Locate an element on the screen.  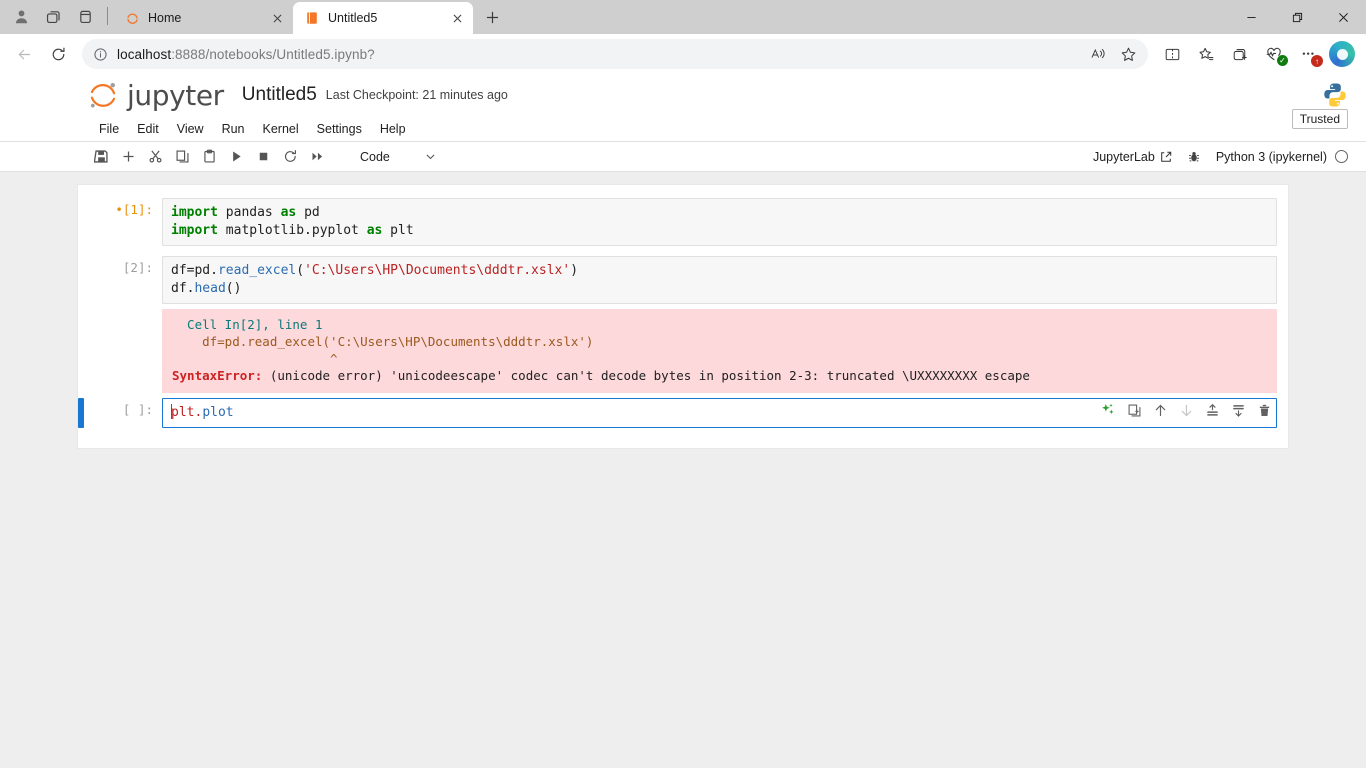
move-cell-up-icon is located at coordinates (1160, 410).